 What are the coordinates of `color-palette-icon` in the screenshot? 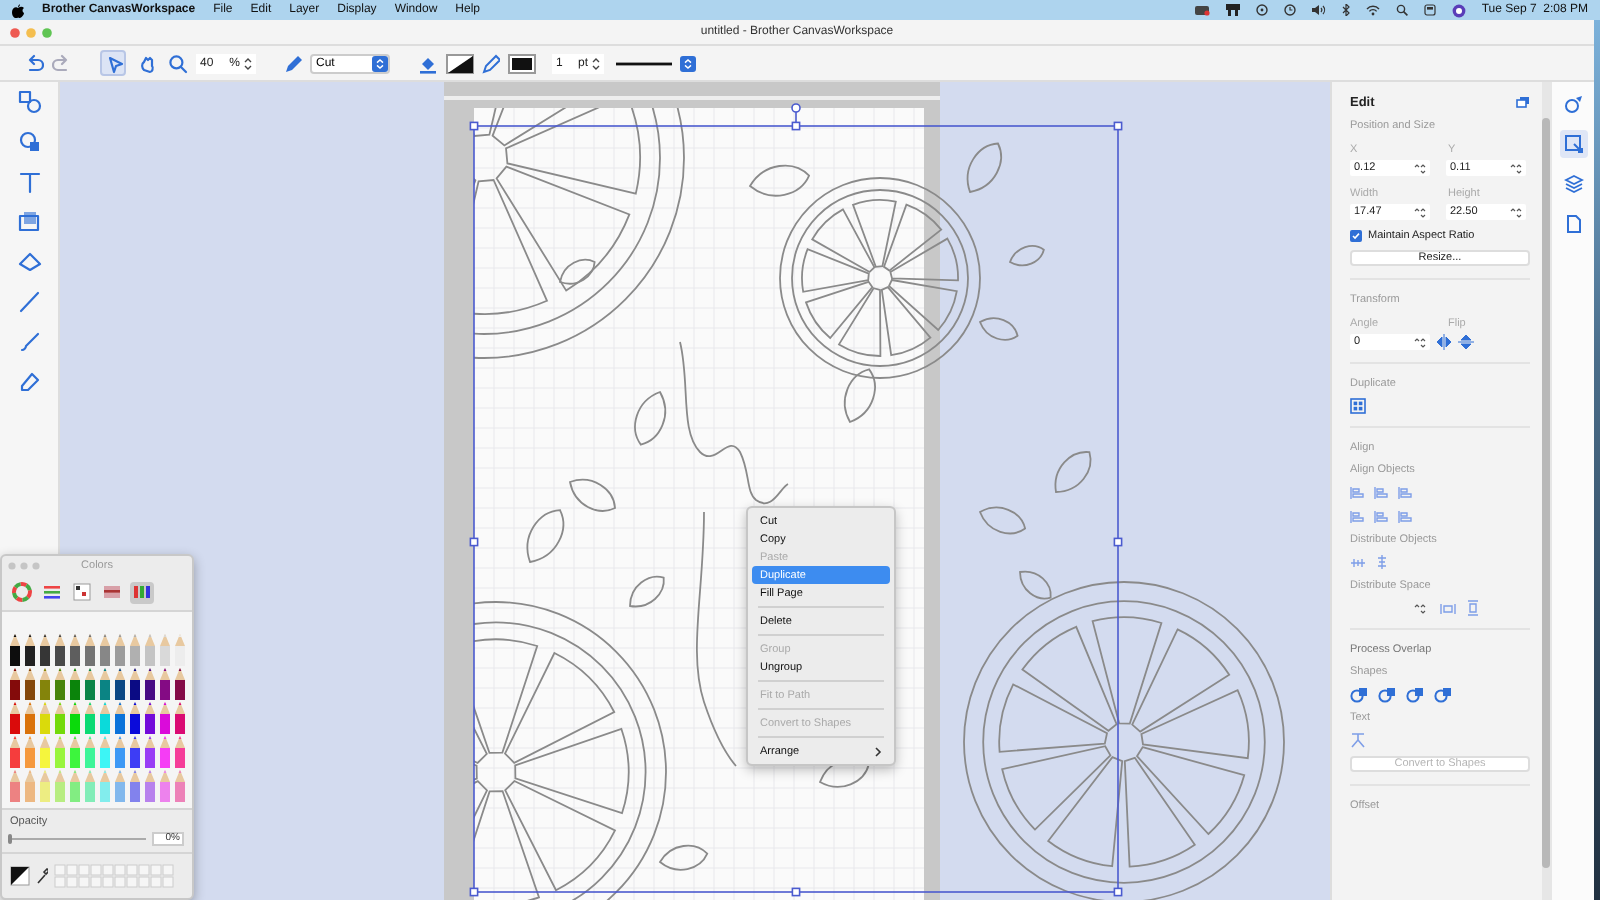 It's located at (82, 592).